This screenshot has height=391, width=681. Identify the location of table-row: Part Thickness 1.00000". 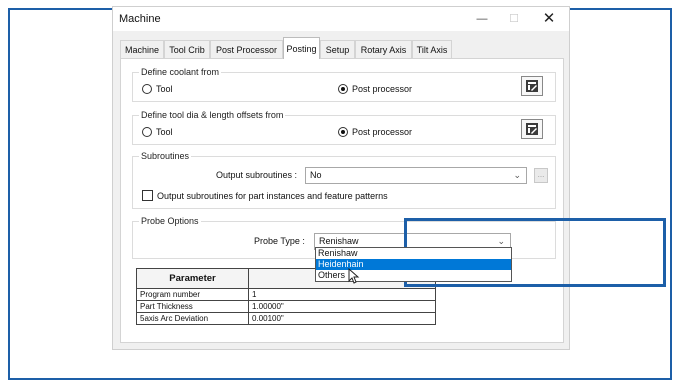
(286, 306).